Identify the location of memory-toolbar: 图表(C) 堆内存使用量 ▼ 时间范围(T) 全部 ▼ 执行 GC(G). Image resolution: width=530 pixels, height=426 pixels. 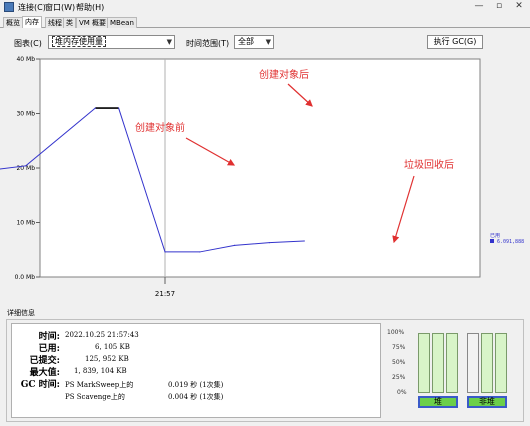
(265, 42).